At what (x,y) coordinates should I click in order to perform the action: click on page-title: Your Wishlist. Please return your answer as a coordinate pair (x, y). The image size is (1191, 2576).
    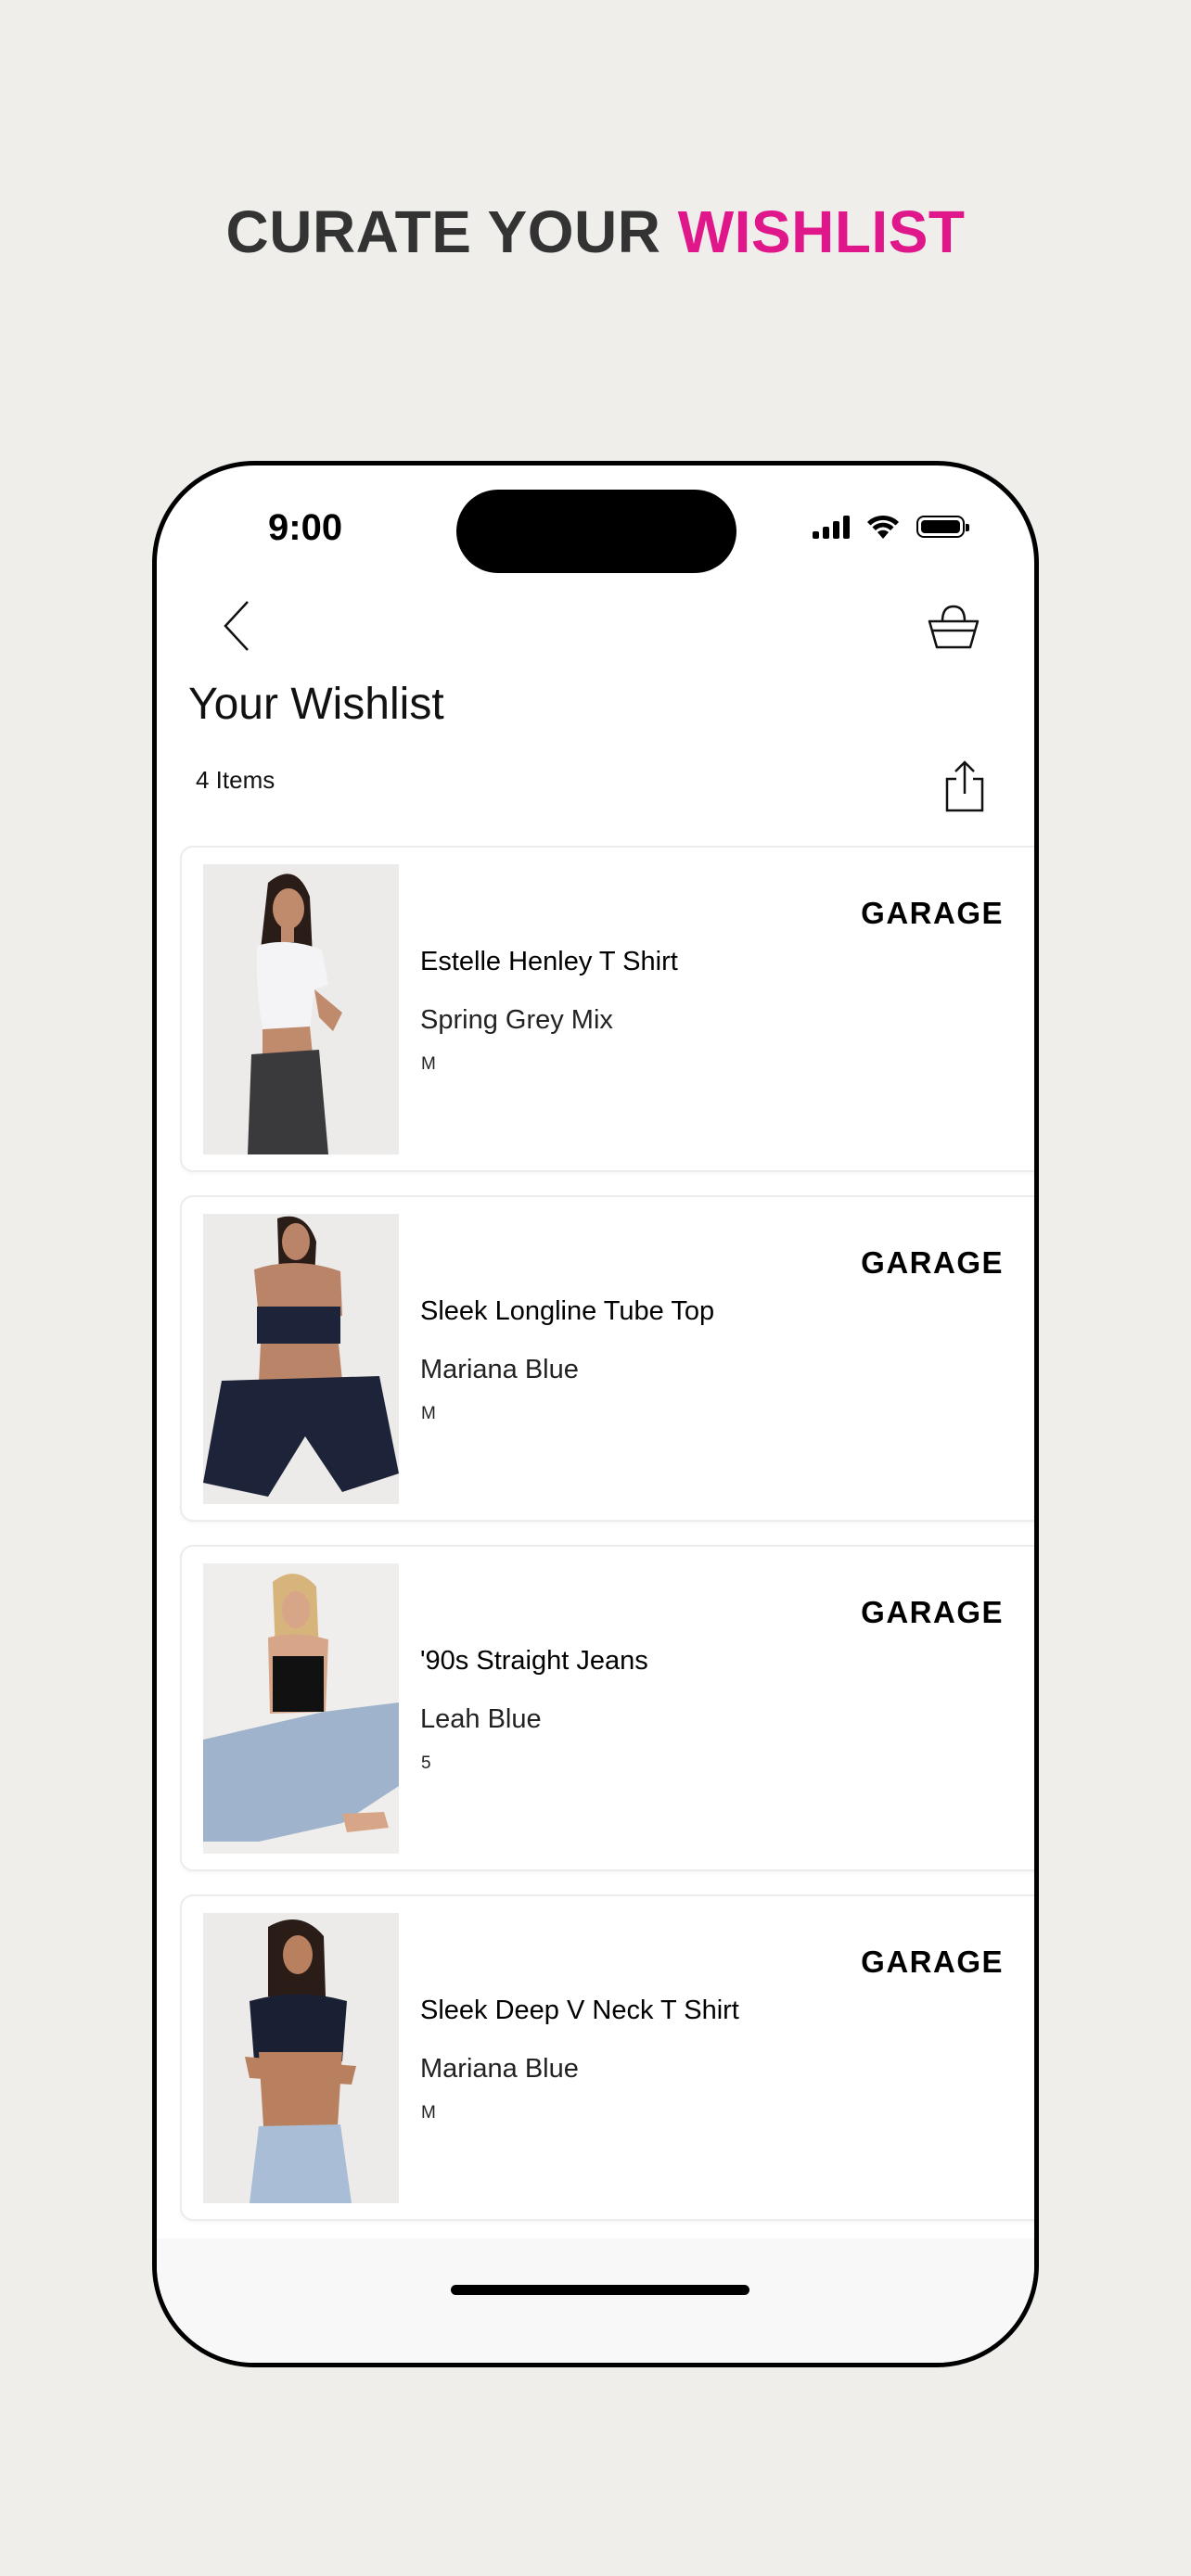
    Looking at the image, I should click on (316, 705).